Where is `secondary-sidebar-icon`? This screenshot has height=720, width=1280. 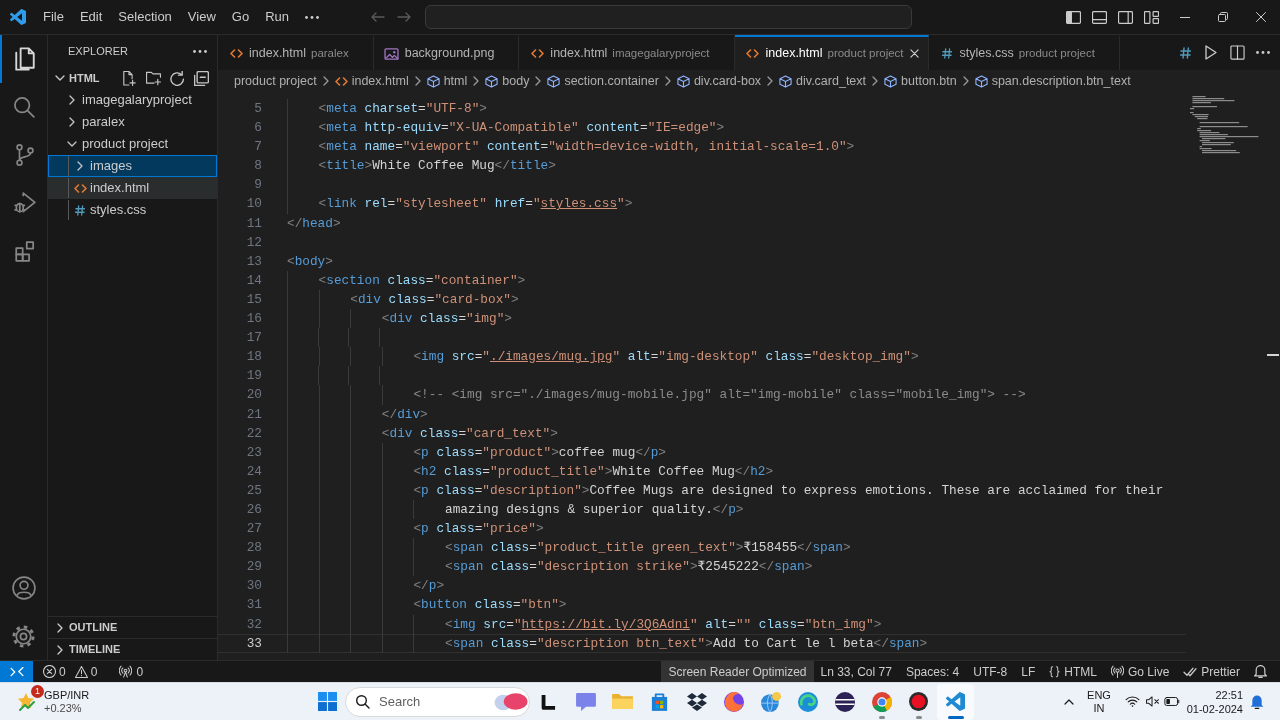
secondary-sidebar-icon is located at coordinates (1125, 17).